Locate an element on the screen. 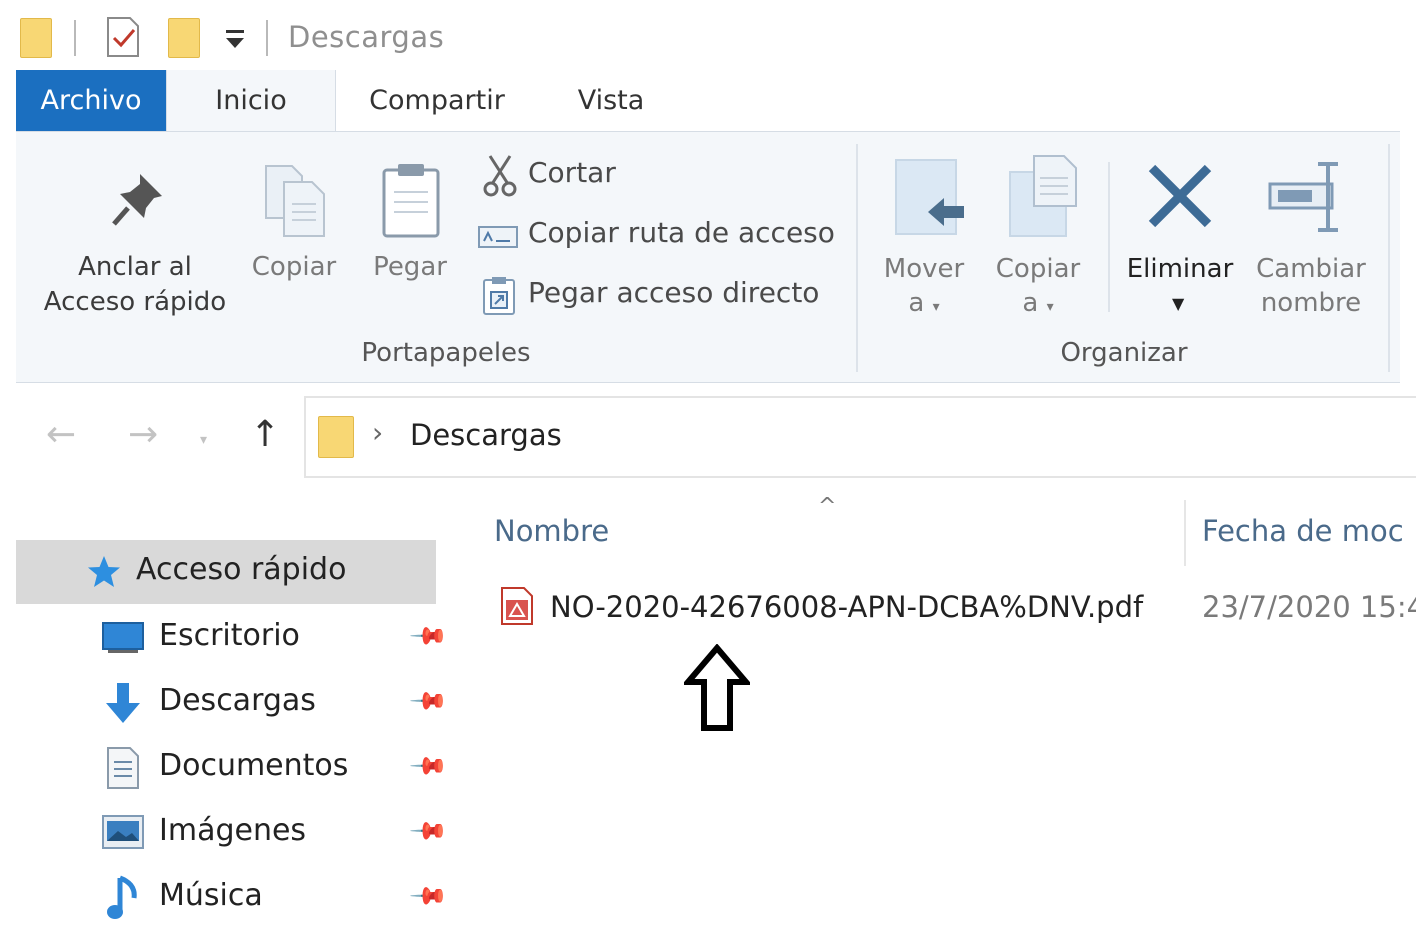 Image resolution: width=1416 pixels, height=937 pixels. nav-item-label: Descargas is located at coordinates (237, 700).